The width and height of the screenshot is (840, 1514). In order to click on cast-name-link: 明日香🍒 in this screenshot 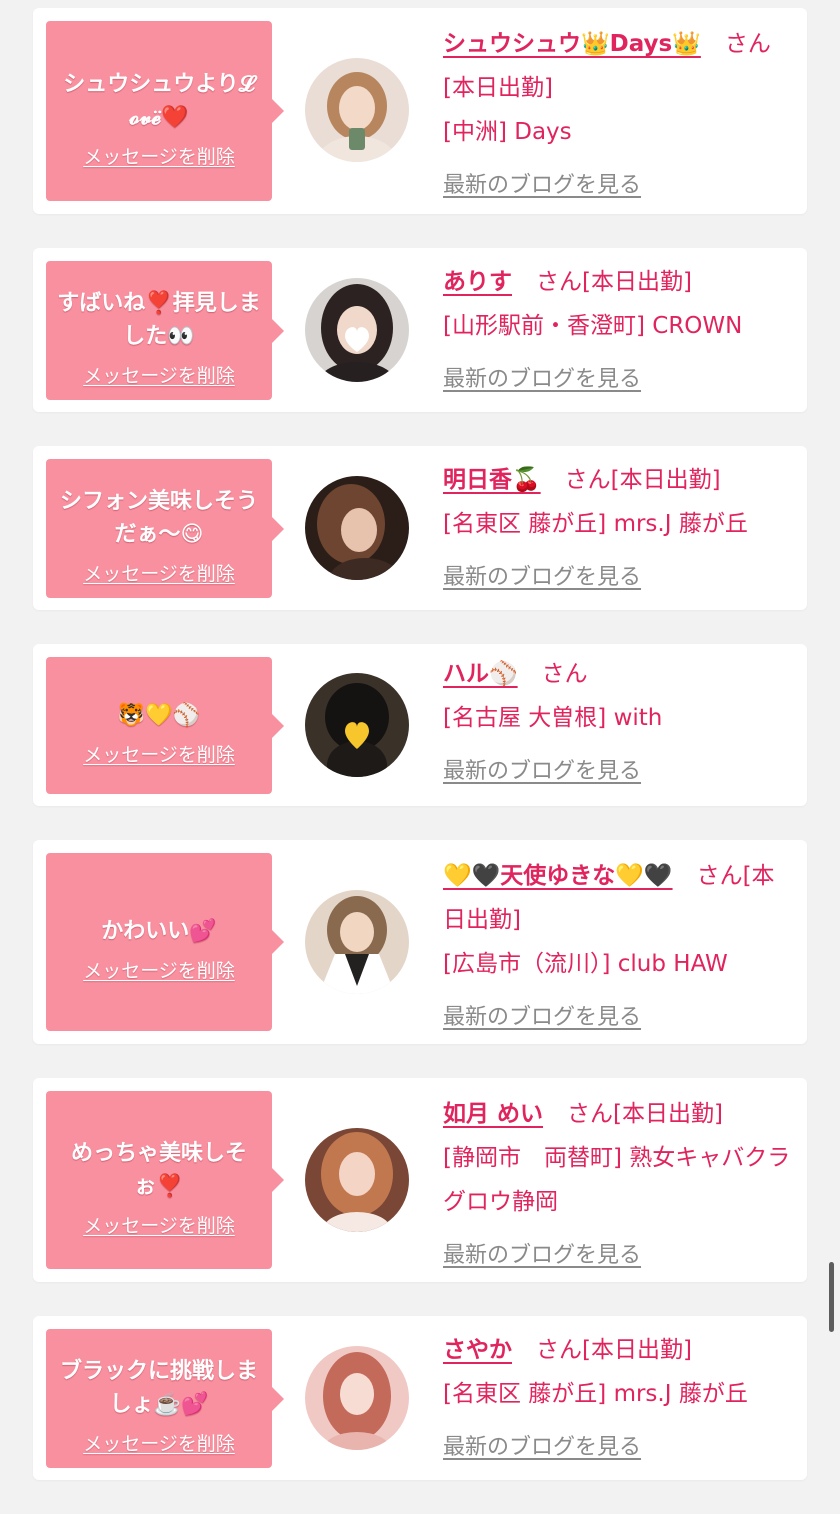, I will do `click(492, 480)`.